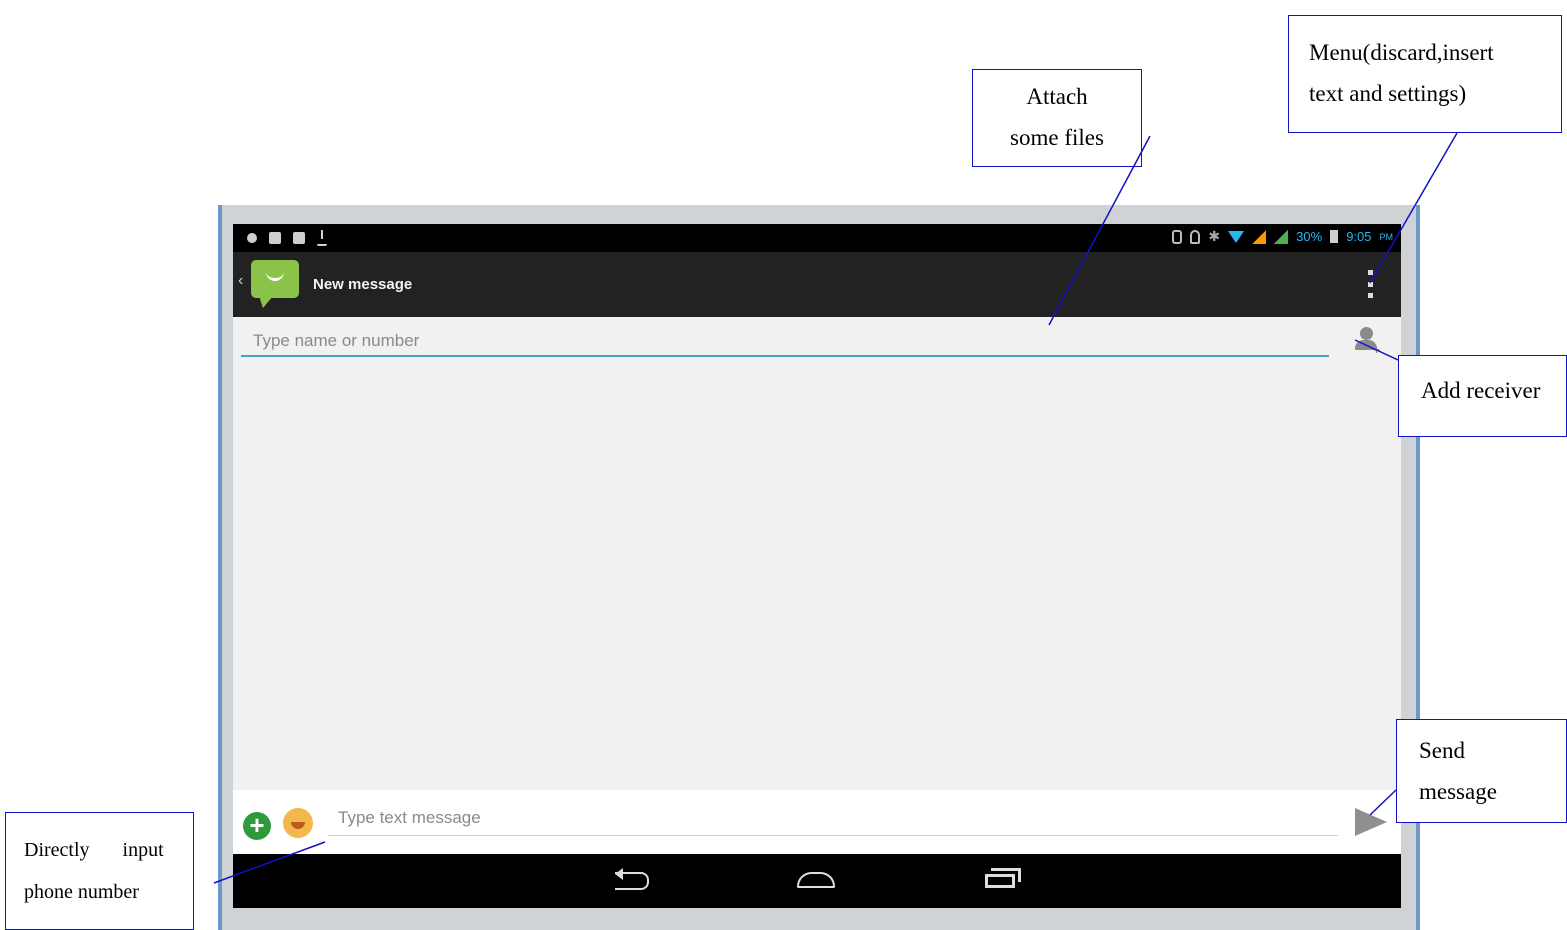  Describe the element at coordinates (1334, 236) in the screenshot. I see `battery-icon` at that location.